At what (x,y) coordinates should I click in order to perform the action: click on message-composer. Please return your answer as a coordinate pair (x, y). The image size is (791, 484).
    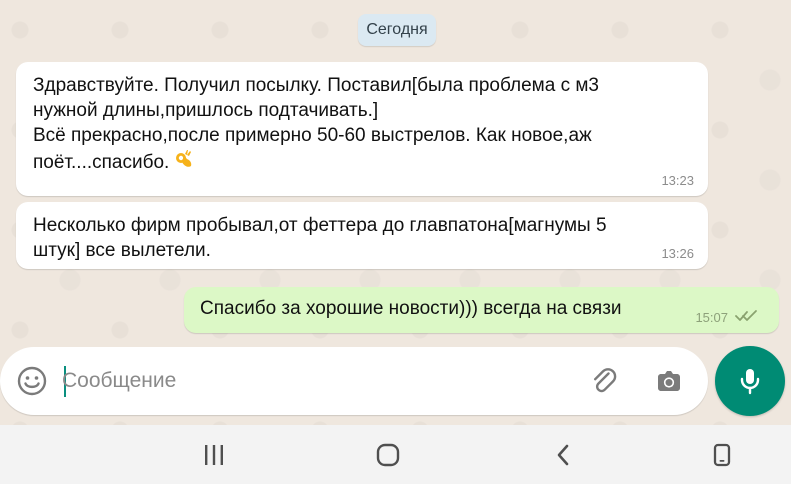
    Looking at the image, I should click on (354, 381).